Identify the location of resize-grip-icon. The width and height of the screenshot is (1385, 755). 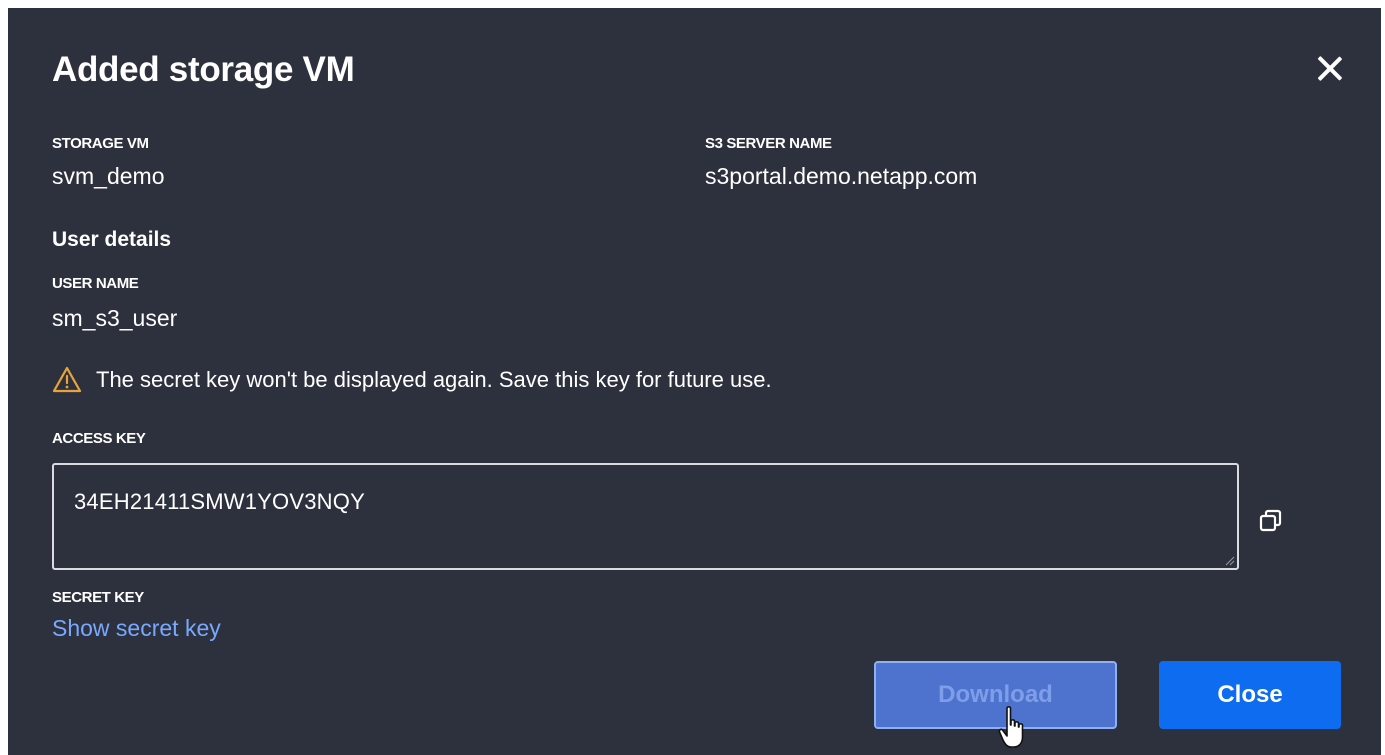
(1229, 560).